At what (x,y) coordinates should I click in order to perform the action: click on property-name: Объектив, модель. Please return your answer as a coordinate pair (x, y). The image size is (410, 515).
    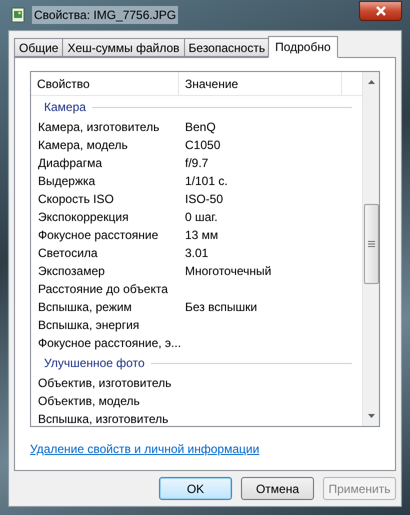
    Looking at the image, I should click on (89, 401).